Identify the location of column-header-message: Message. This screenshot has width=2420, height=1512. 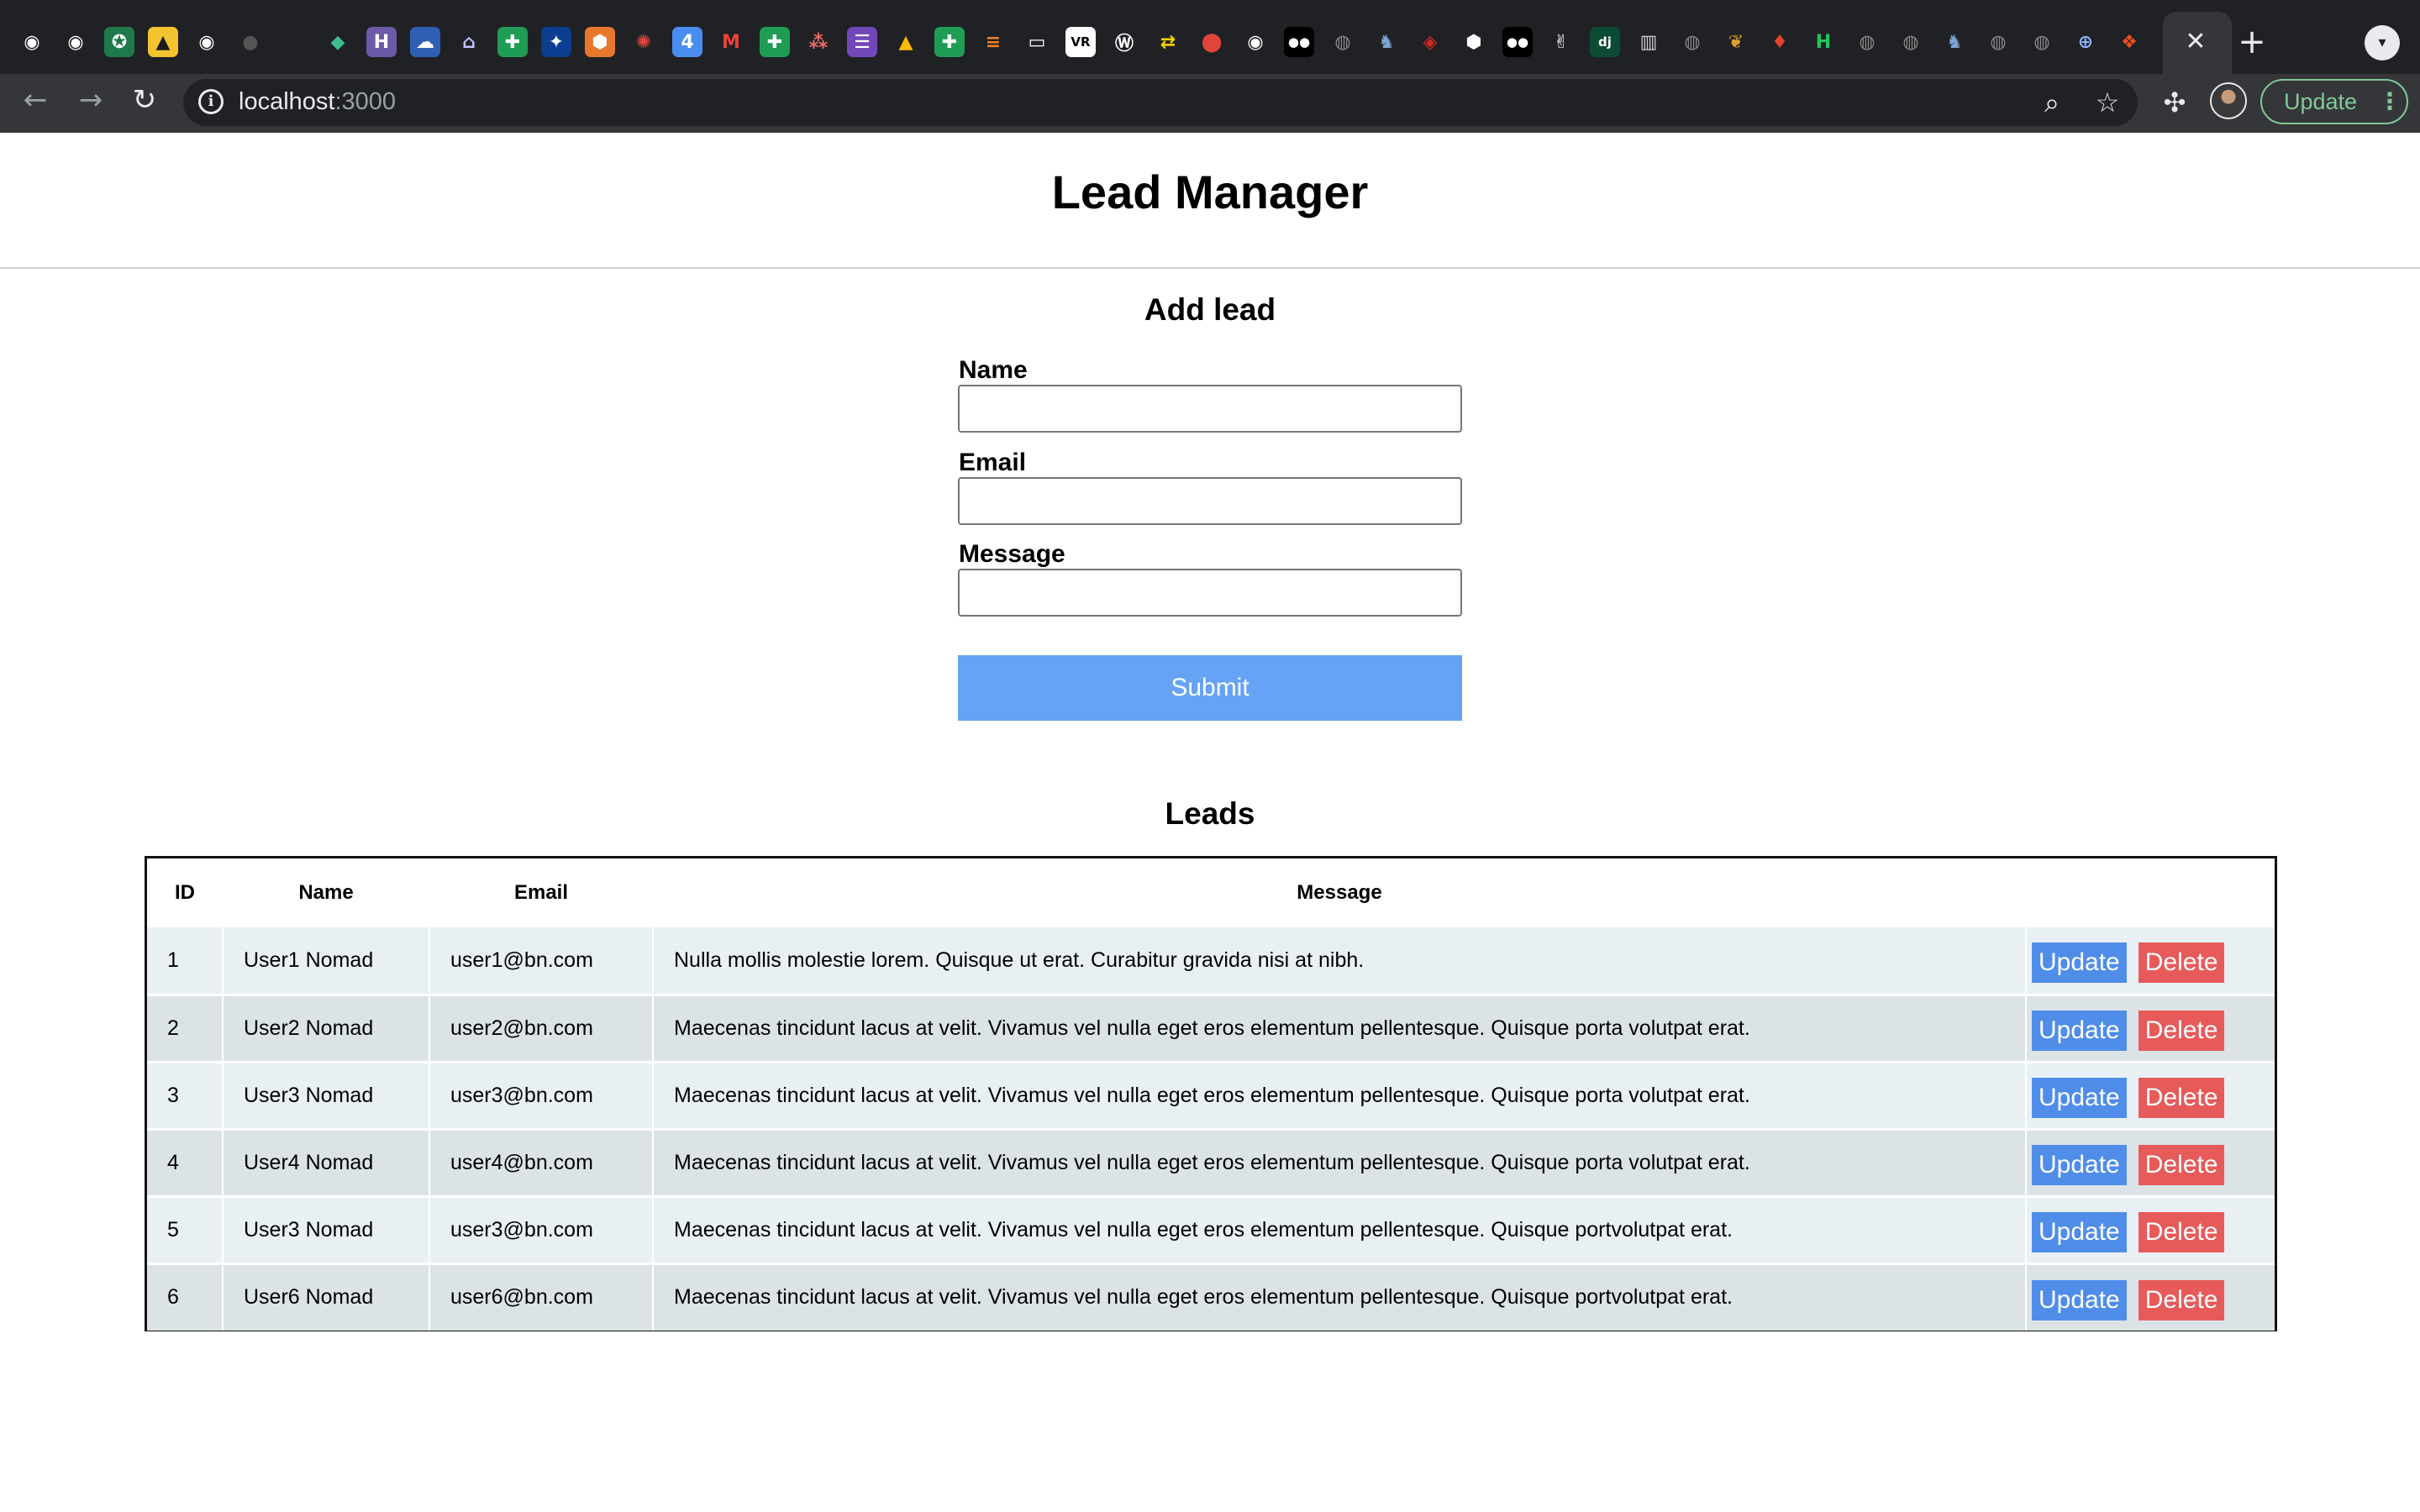
(1339, 892).